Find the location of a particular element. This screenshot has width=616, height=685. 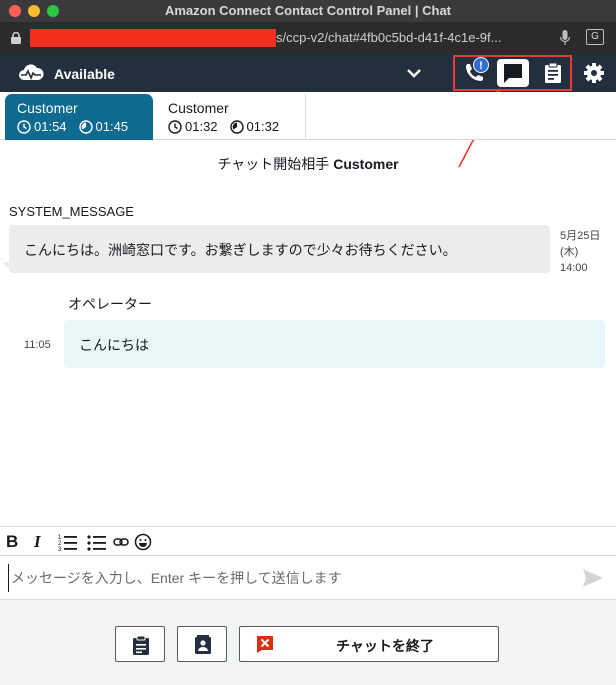

address-bar: s/ccp-v2/chat#4fb0c5bd-d41f-4c1e-9f... G is located at coordinates (308, 38).